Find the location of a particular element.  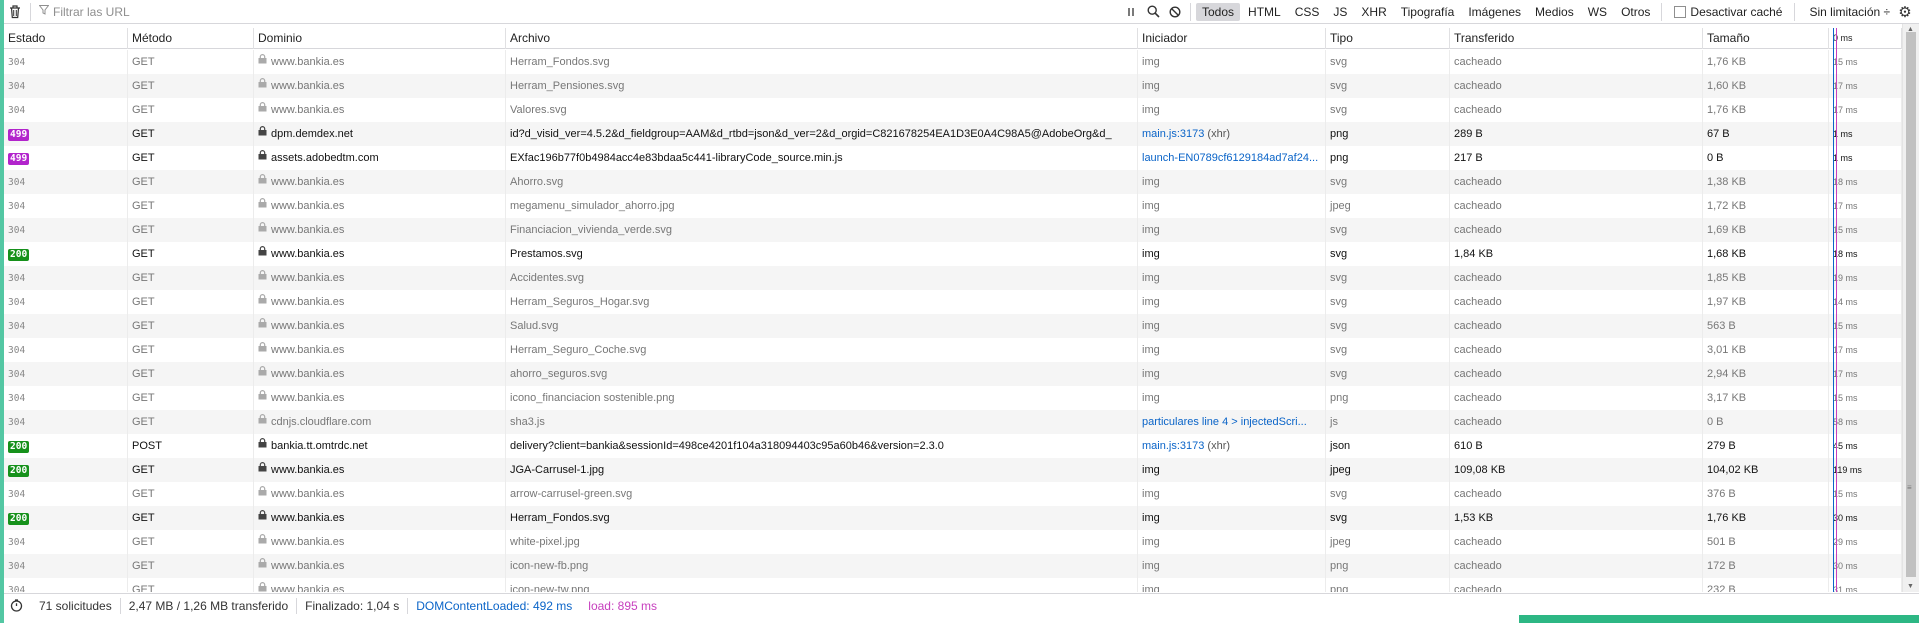

pause-icon is located at coordinates (1131, 12).